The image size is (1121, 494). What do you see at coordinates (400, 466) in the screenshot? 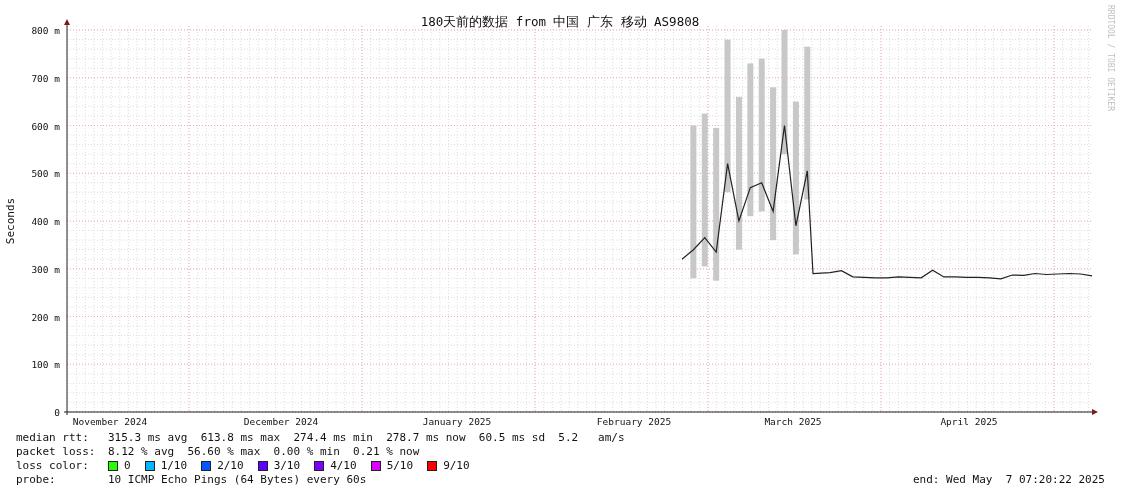
I see `loss-level-label: 5/10` at bounding box center [400, 466].